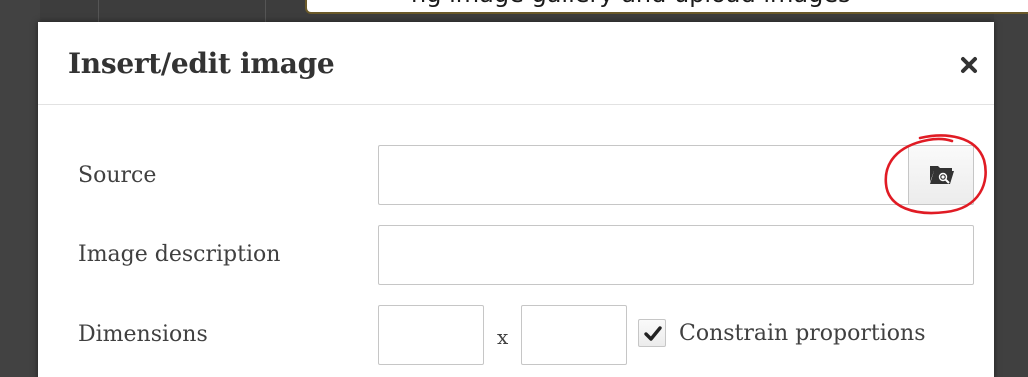 The image size is (1028, 377). I want to click on height-input, so click(574, 335).